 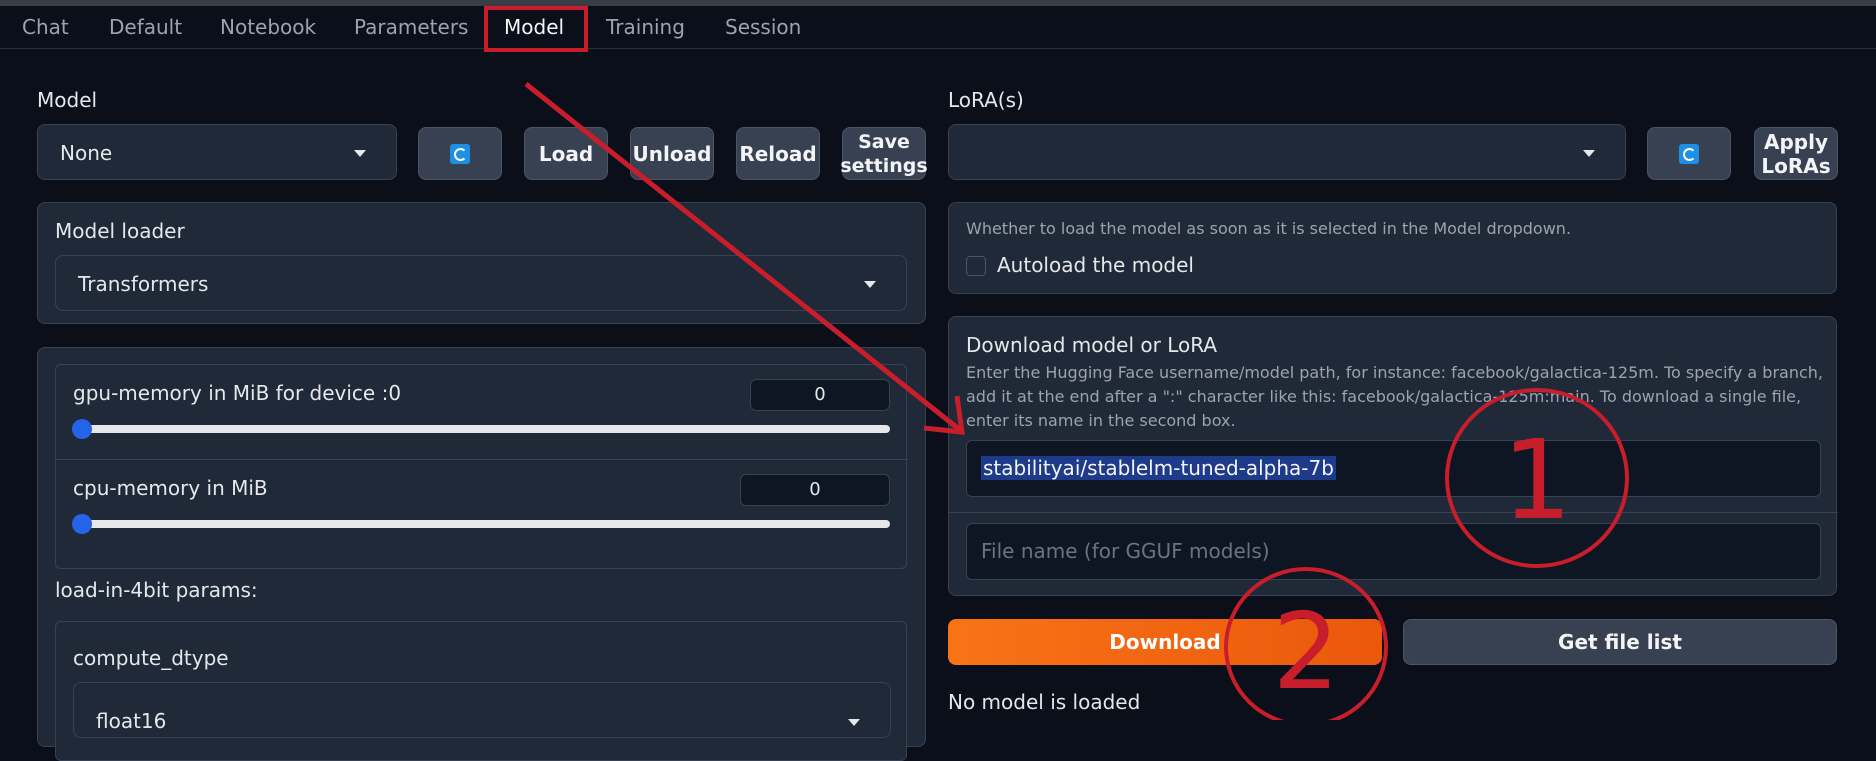 What do you see at coordinates (1796, 153) in the screenshot?
I see `apply-loras-button: Apply LoRAs` at bounding box center [1796, 153].